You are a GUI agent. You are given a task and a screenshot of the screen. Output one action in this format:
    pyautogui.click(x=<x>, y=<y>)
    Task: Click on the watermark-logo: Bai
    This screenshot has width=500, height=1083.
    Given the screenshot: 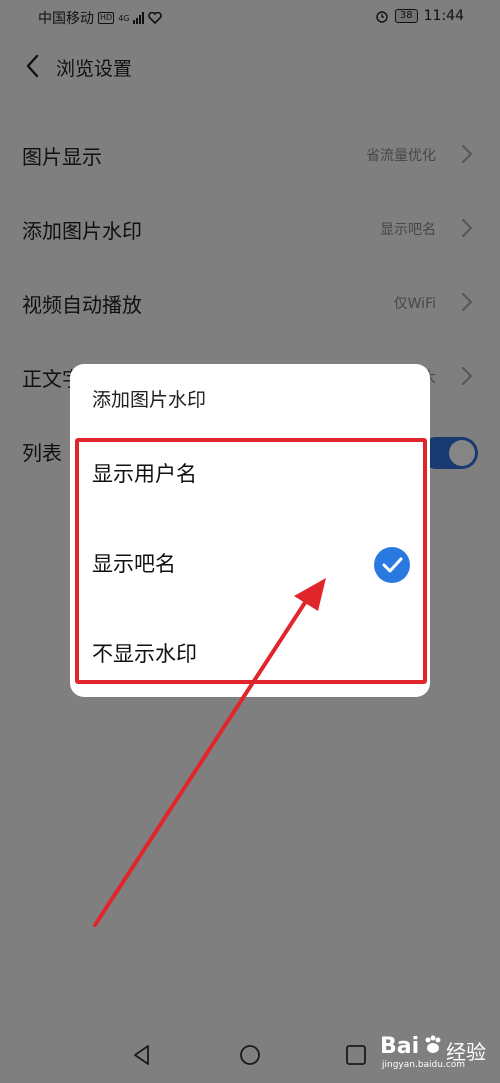 What is the action you would take?
    pyautogui.click(x=400, y=1046)
    